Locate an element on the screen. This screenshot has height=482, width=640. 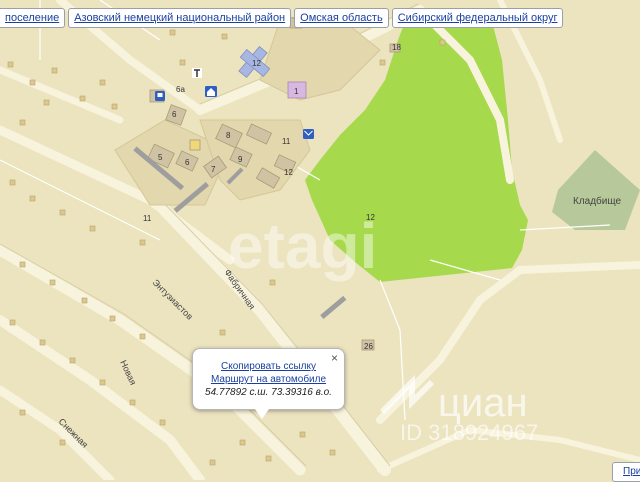
route-by-car-link: Маршрут на автомобиле is located at coordinates (268, 379).